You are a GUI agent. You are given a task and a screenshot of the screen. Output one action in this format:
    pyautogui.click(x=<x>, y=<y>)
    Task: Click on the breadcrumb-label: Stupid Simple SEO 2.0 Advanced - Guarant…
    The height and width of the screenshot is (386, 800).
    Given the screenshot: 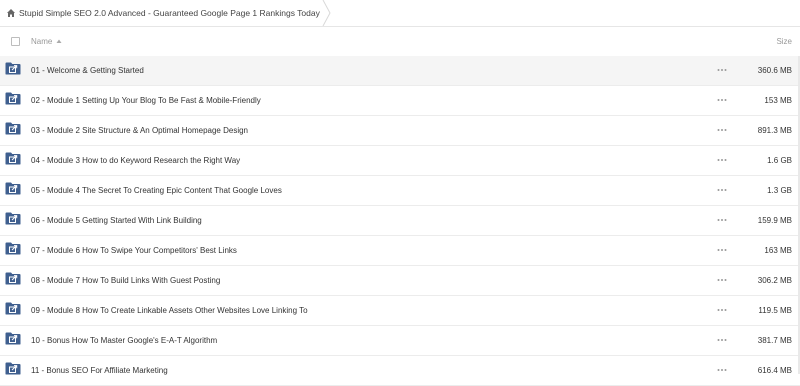 What is the action you would take?
    pyautogui.click(x=169, y=13)
    